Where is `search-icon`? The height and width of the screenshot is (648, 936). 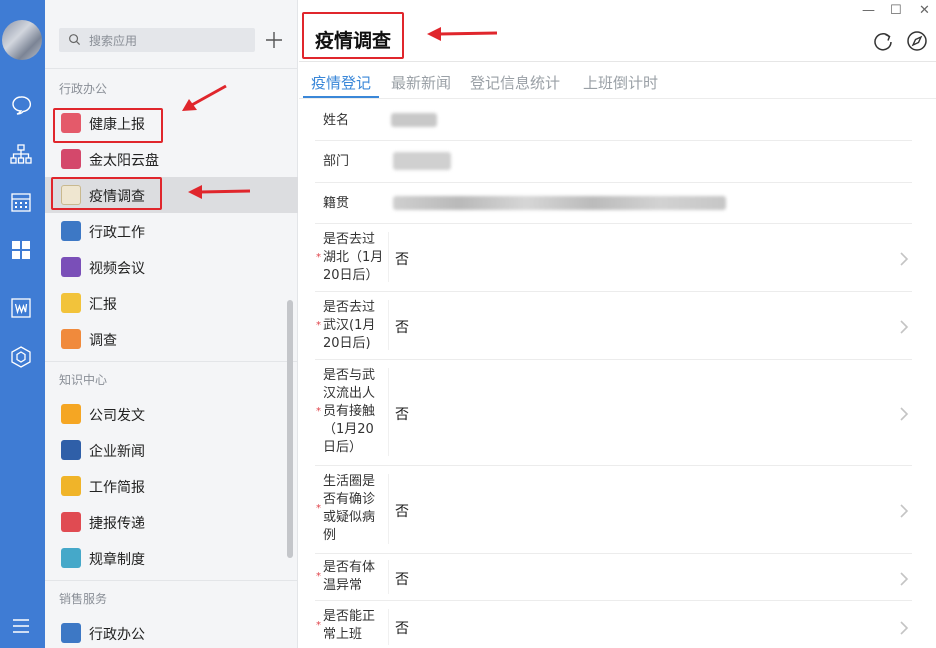
search-icon is located at coordinates (75, 40).